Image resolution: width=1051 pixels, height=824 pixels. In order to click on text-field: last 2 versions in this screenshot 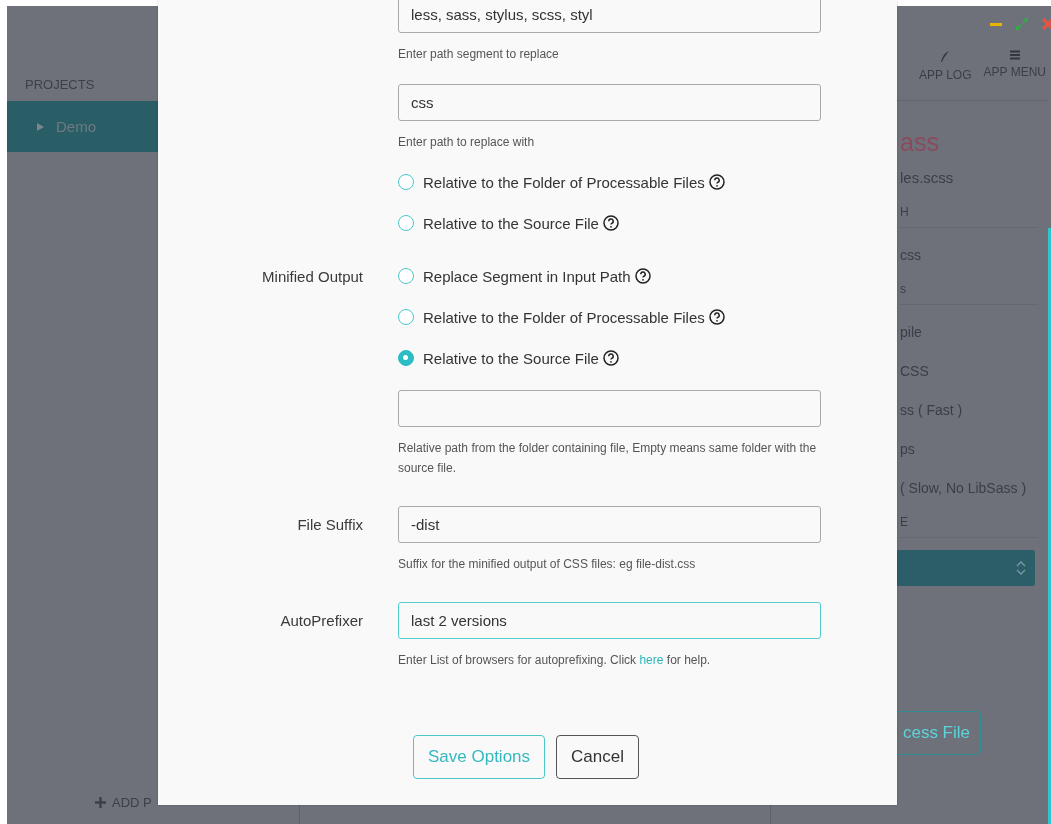, I will do `click(609, 620)`.